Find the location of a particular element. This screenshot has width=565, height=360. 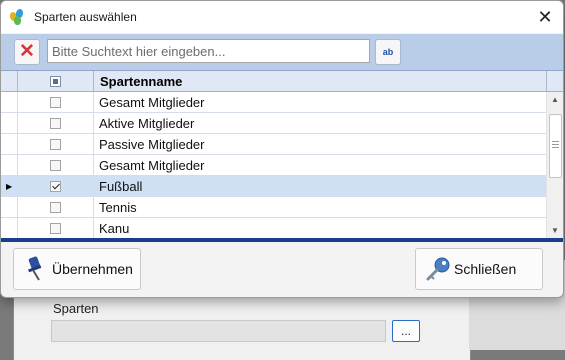

apply-button: Übernehmen is located at coordinates (77, 269).